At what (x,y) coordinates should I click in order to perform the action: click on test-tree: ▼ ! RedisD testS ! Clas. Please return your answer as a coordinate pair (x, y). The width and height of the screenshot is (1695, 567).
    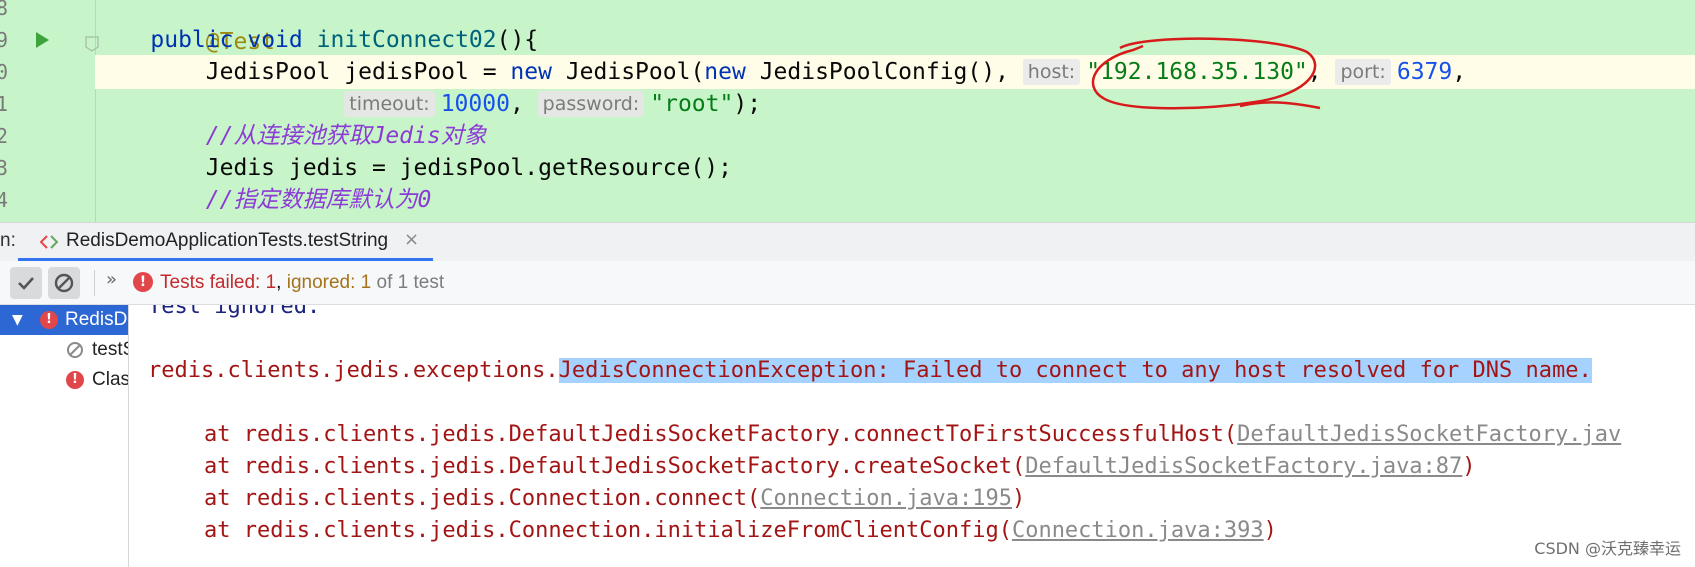
    Looking at the image, I should click on (64, 436).